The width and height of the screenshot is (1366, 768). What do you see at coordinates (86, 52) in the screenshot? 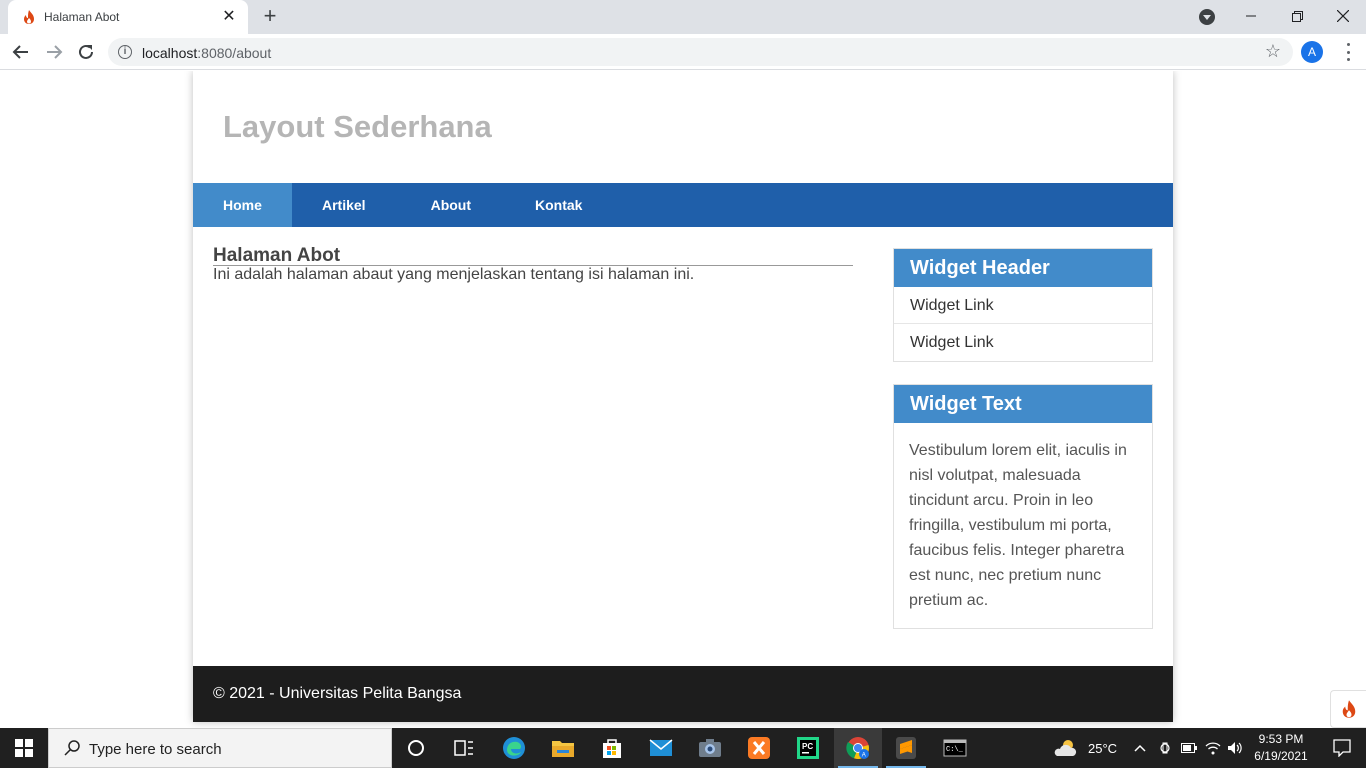
I see `reload-icon` at bounding box center [86, 52].